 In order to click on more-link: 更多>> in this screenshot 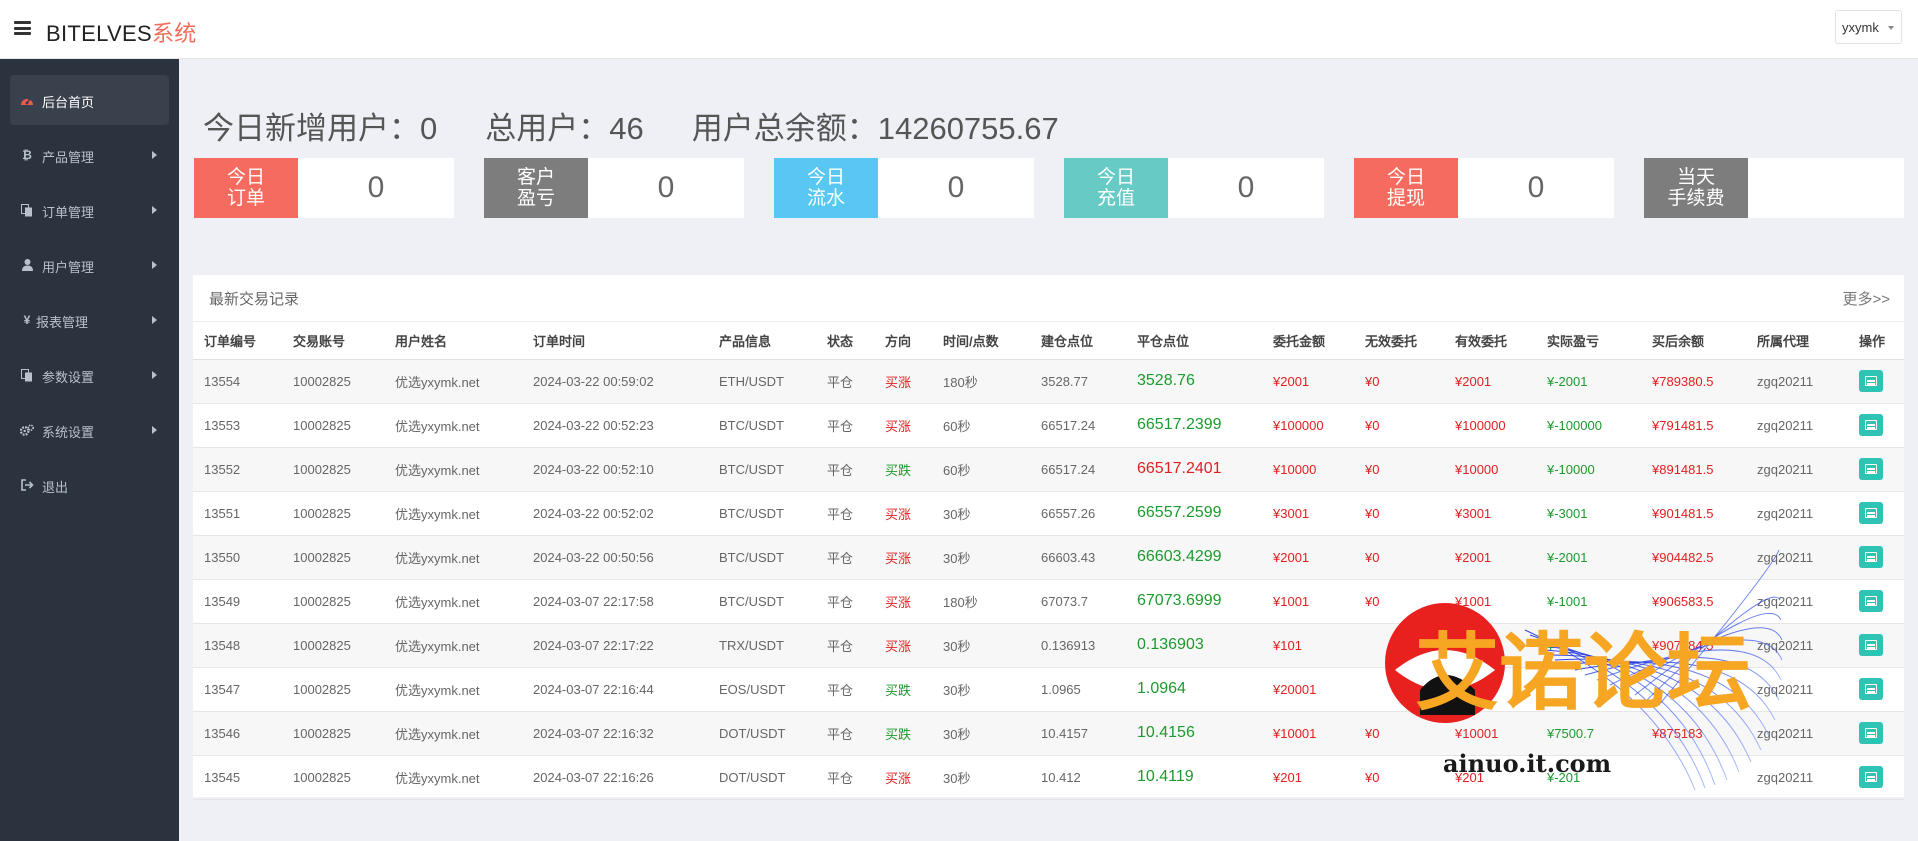, I will do `click(1866, 298)`.